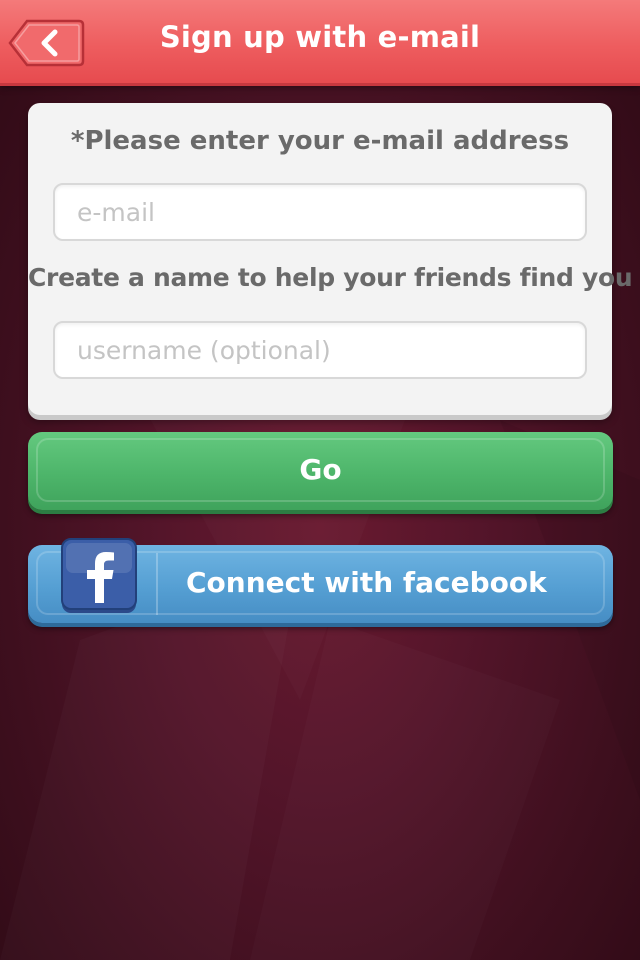  I want to click on go-button-label: Go, so click(320, 469).